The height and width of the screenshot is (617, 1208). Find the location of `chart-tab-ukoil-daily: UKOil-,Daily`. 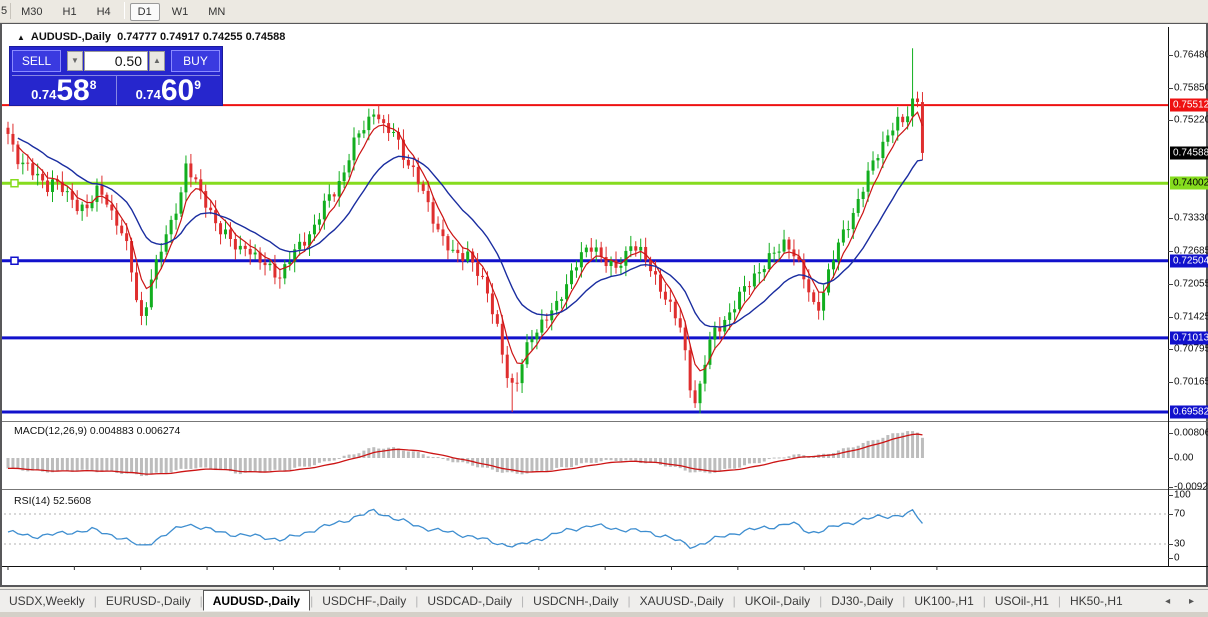

chart-tab-ukoil-daily: UKOil-,Daily is located at coordinates (777, 601).